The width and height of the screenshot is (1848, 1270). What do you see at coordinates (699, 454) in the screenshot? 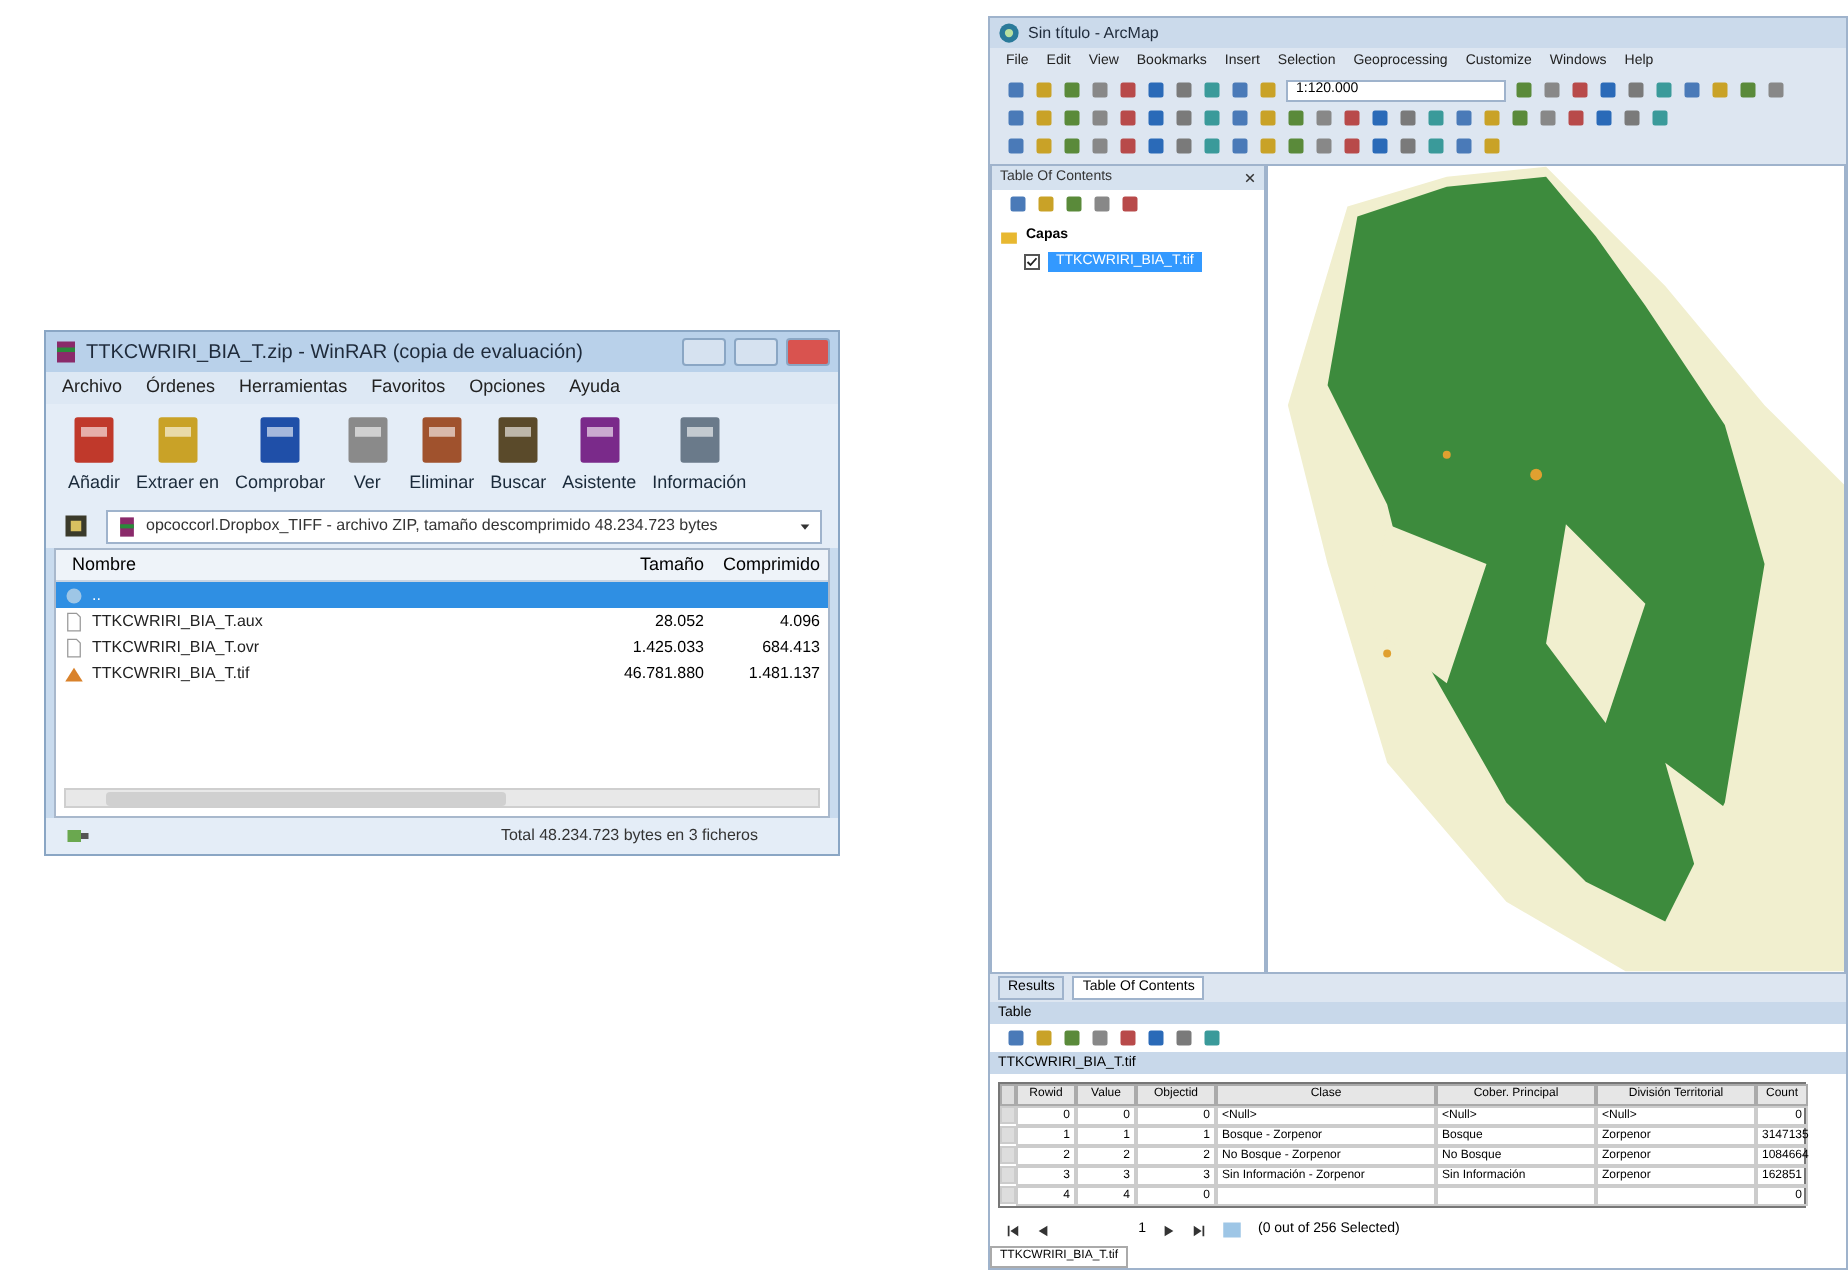
I see `toolbar-button: Información` at bounding box center [699, 454].